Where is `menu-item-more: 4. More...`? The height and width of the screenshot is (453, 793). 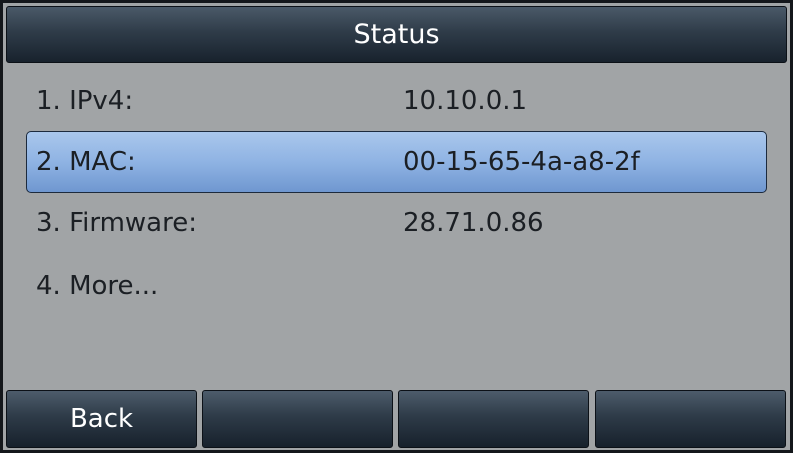
menu-item-more: 4. More... is located at coordinates (396, 286).